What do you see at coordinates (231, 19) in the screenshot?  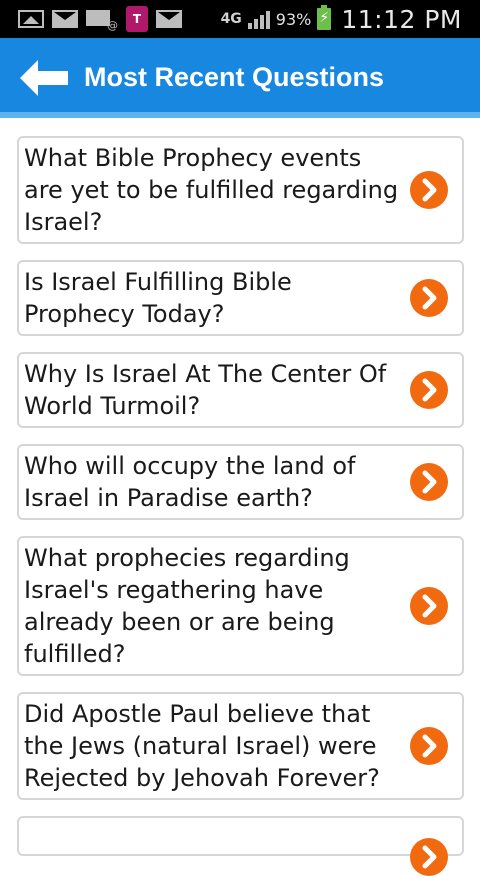 I see `network-type-label: 4G` at bounding box center [231, 19].